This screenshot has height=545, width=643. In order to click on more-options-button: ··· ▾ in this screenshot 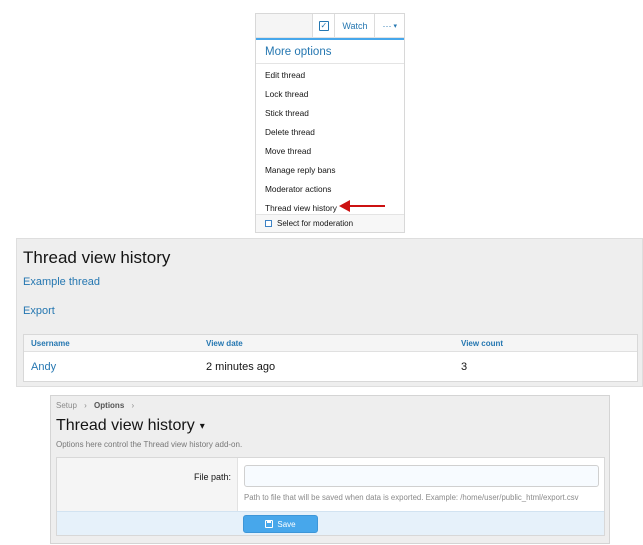, I will do `click(389, 25)`.